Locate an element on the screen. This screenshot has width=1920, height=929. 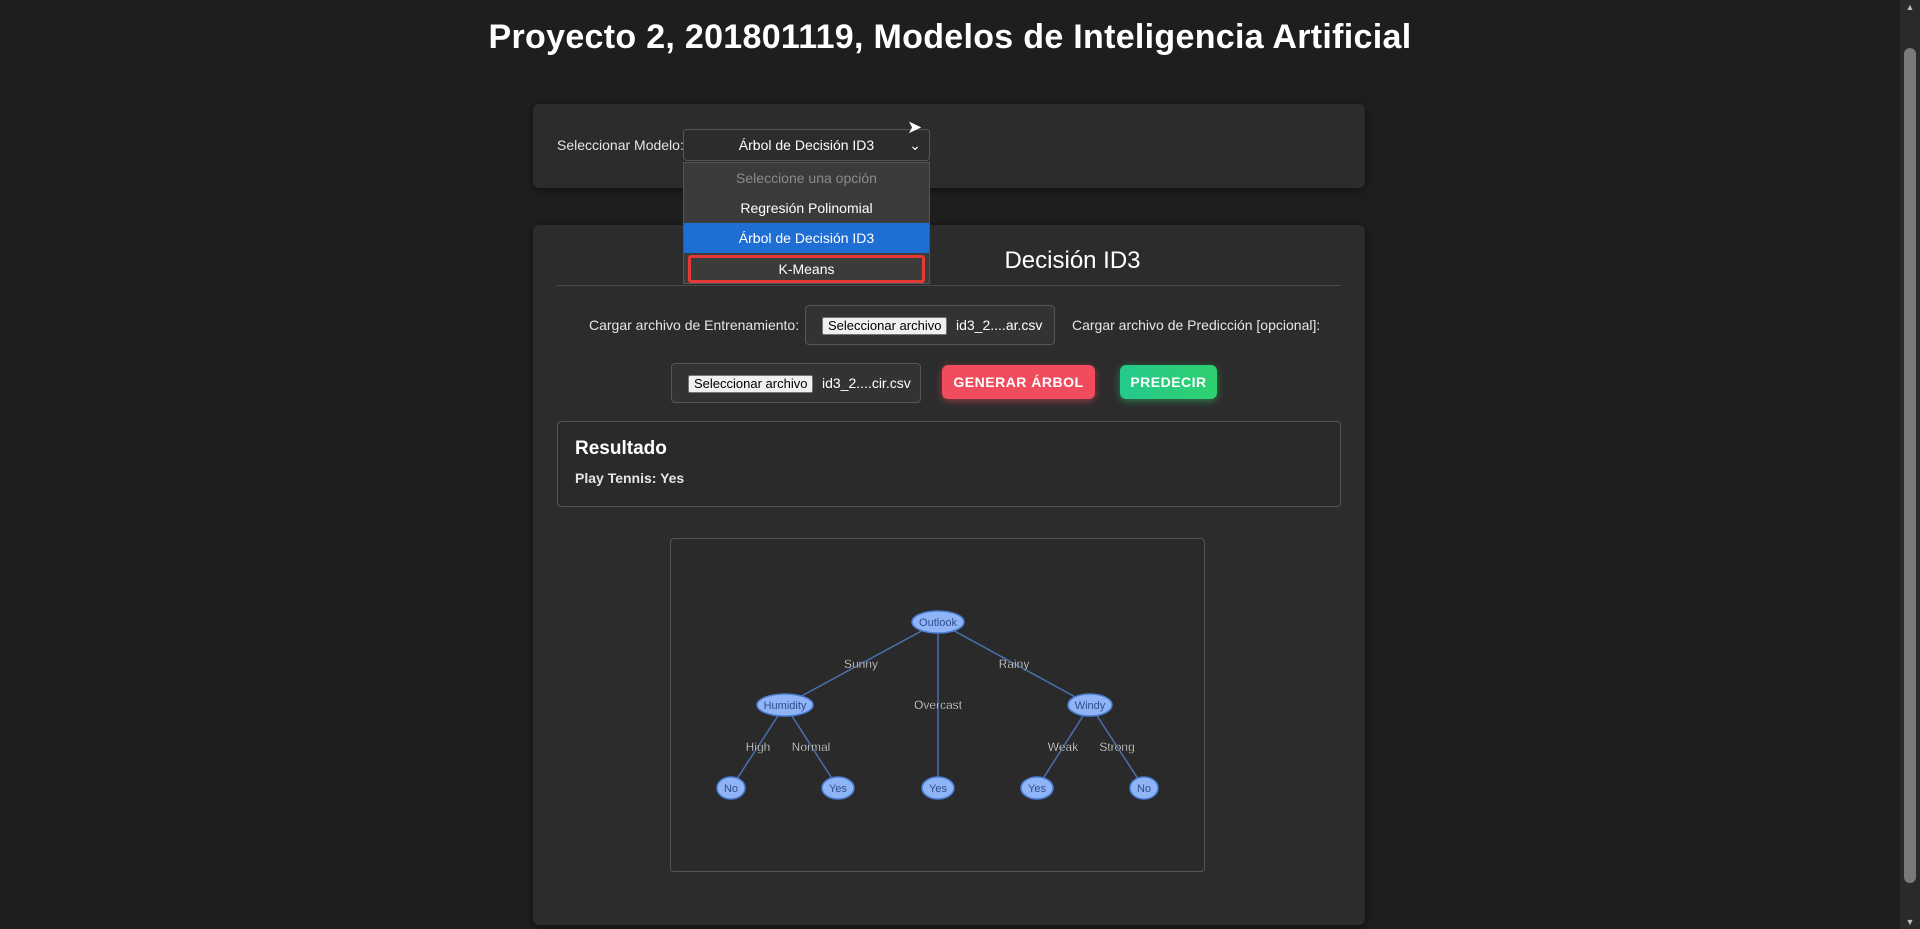
option-arbol-id3: Árbol de Decisión ID3 is located at coordinates (806, 238).